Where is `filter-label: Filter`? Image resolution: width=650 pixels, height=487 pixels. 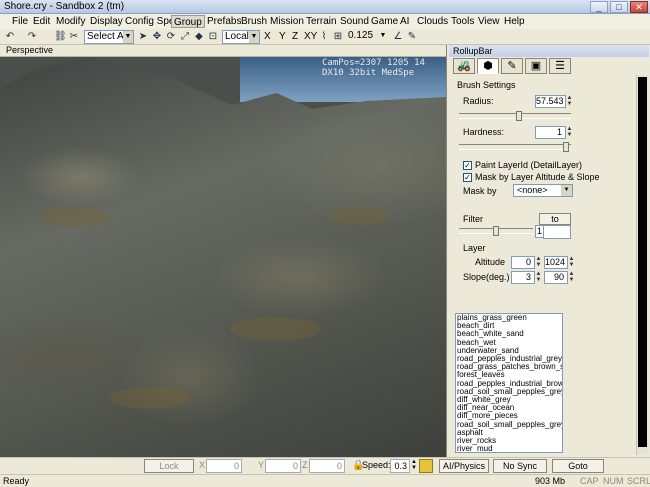 filter-label: Filter is located at coordinates (473, 219).